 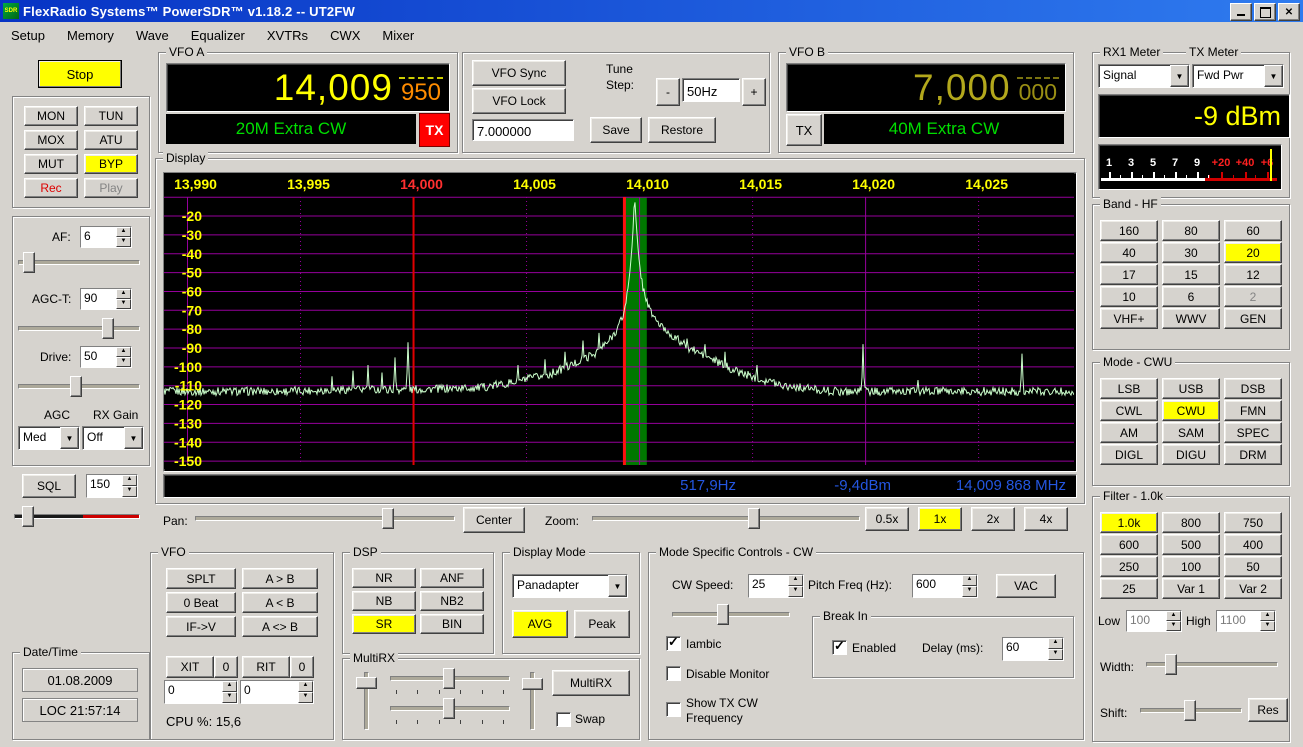 I want to click on break-in-enabled-checkbox, so click(x=839, y=646).